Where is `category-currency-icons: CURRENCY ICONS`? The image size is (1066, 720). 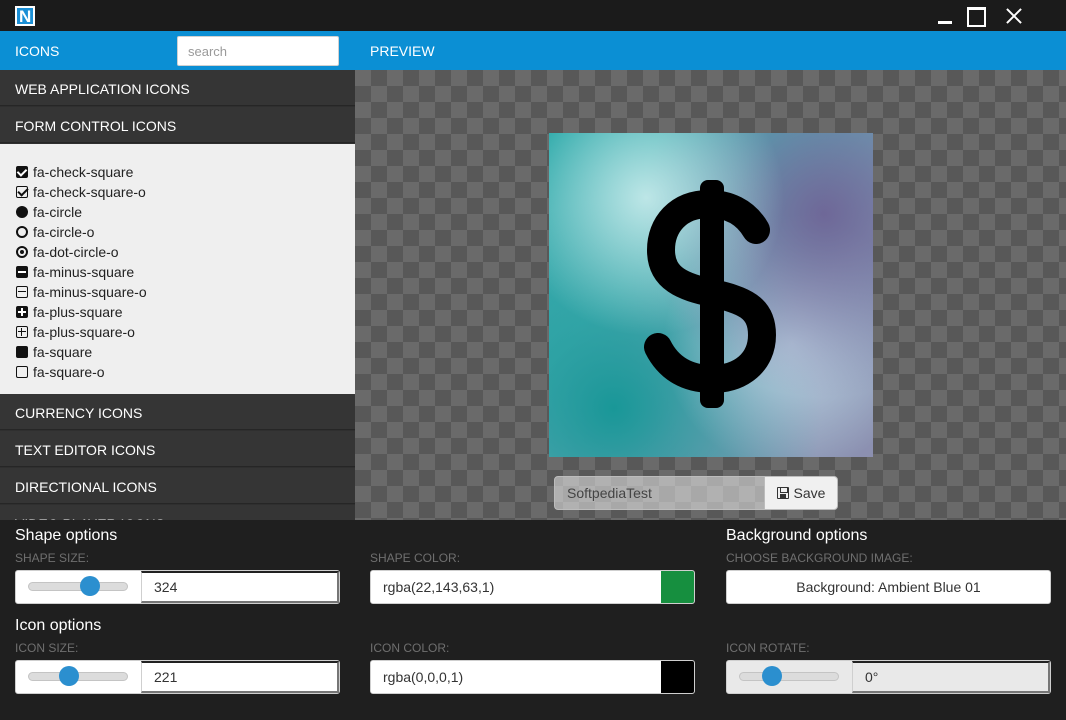
category-currency-icons: CURRENCY ICONS is located at coordinates (177, 412).